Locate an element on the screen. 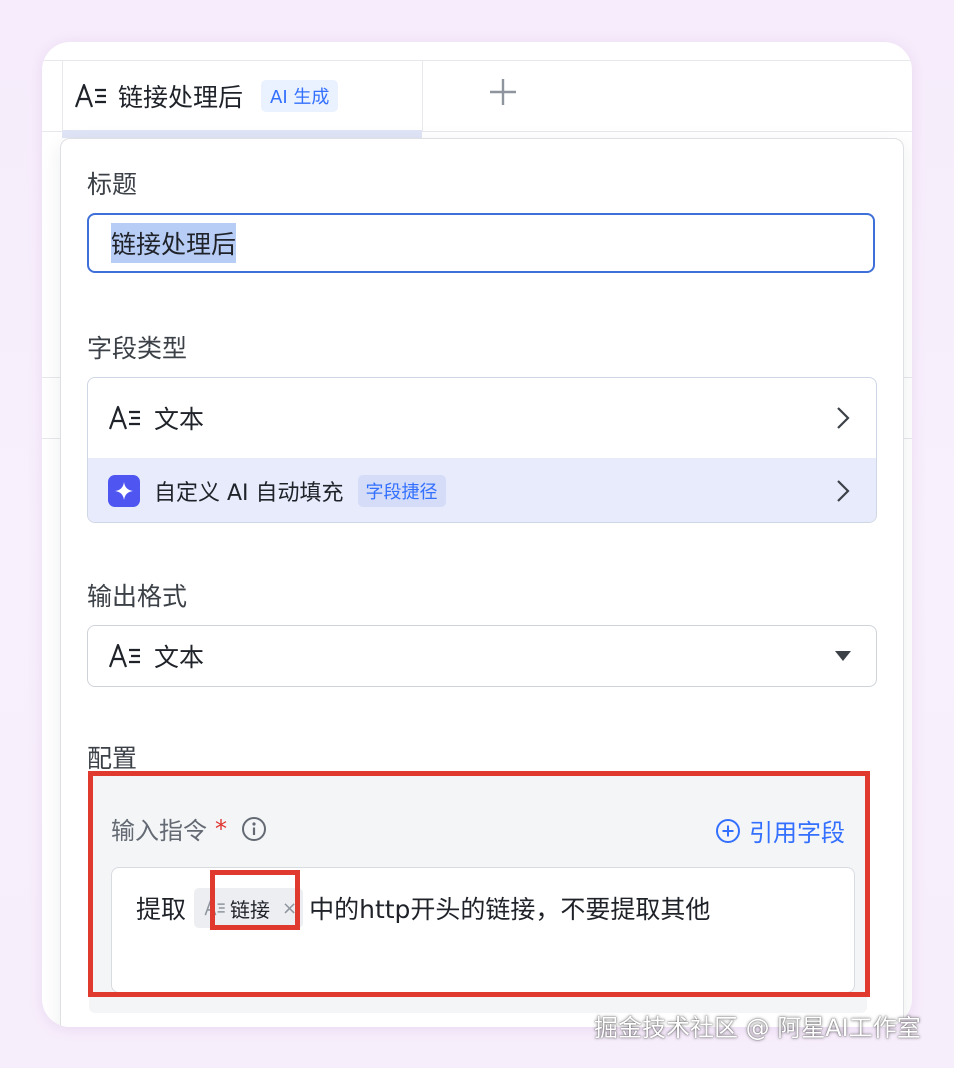  field-shortcut-tag: 字段捷径 is located at coordinates (401, 491).